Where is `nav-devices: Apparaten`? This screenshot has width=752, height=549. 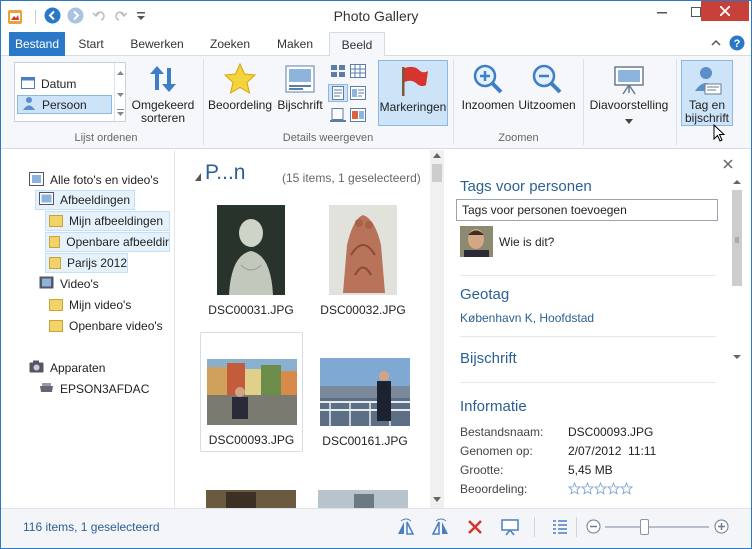
nav-devices: Apparaten is located at coordinates (67, 368).